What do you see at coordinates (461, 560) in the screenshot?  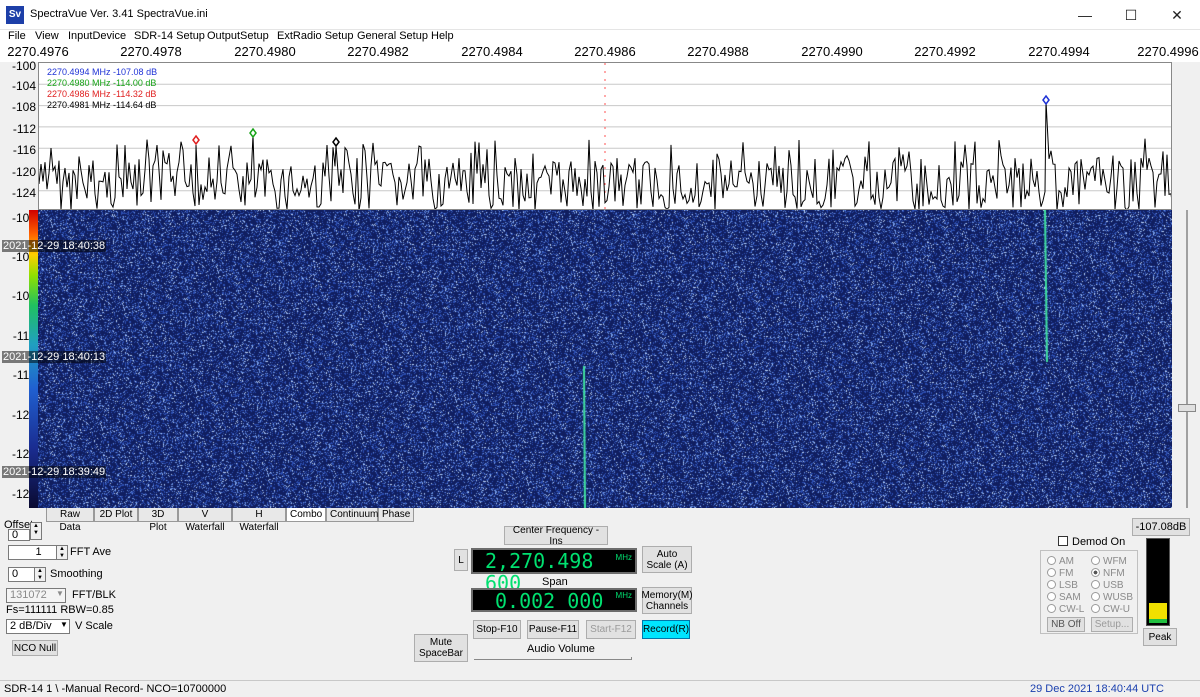 I see `l-button: L` at bounding box center [461, 560].